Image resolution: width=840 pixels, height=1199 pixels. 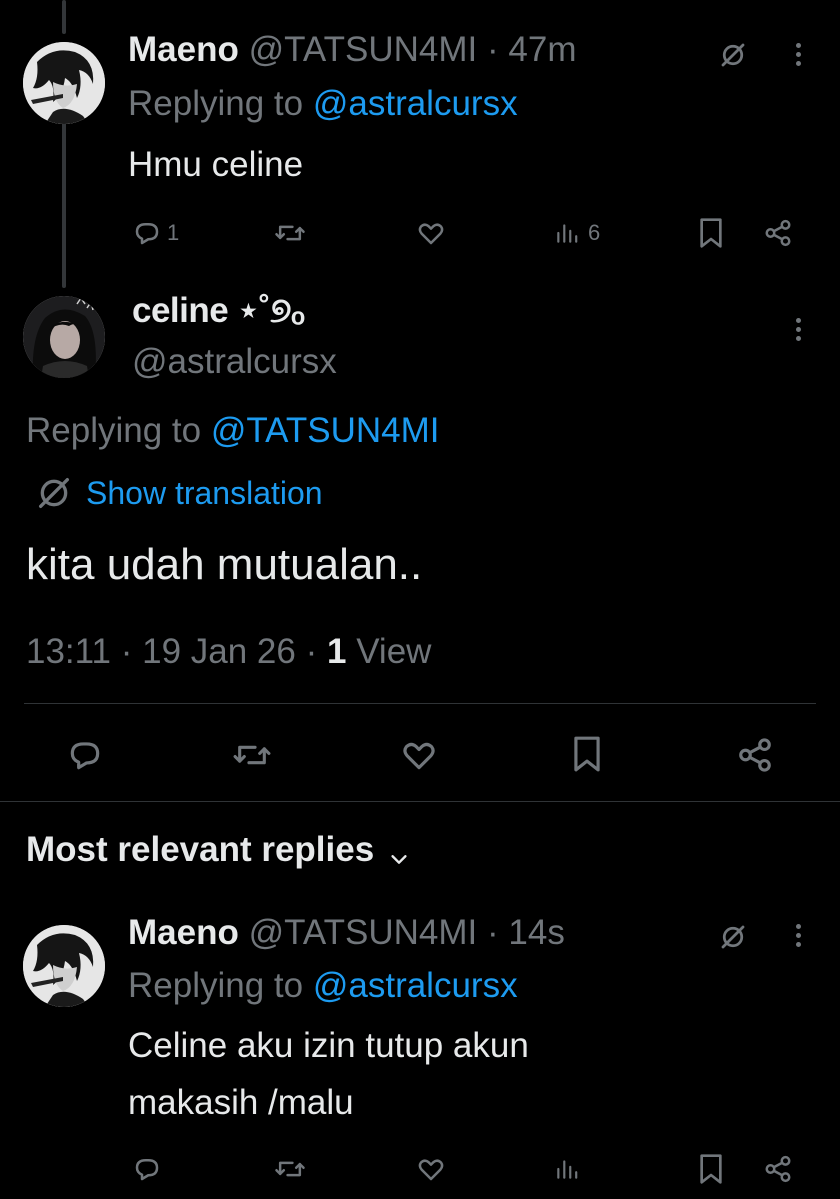 I want to click on tweet-text-line-2: makasih /malu, so click(x=241, y=1102).